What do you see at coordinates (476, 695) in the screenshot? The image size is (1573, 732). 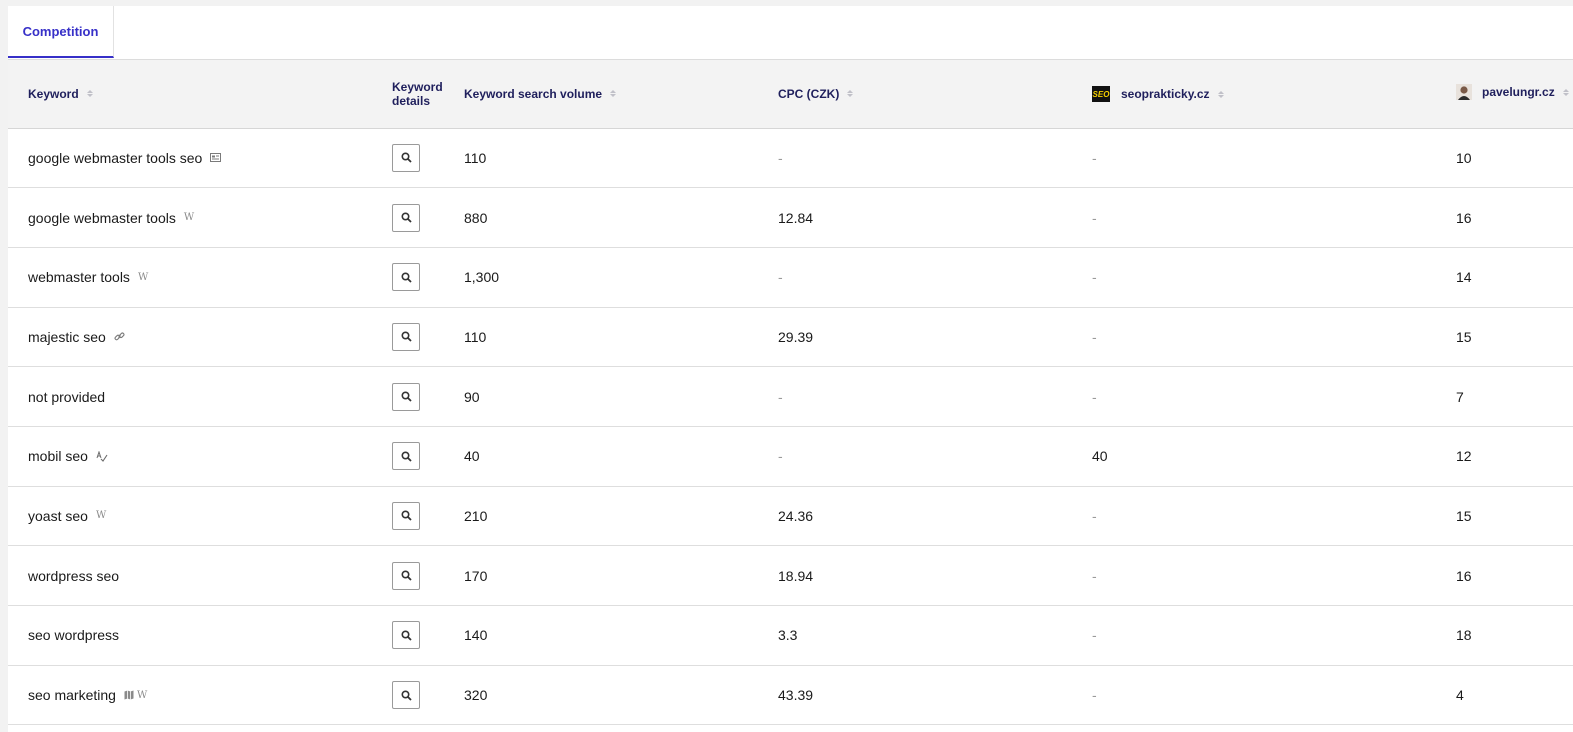 I see `search-volume-cell: 320` at bounding box center [476, 695].